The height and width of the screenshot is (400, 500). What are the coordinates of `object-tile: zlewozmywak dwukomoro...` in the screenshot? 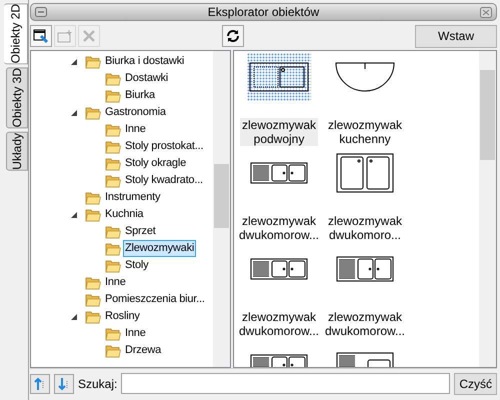 It's located at (365, 197).